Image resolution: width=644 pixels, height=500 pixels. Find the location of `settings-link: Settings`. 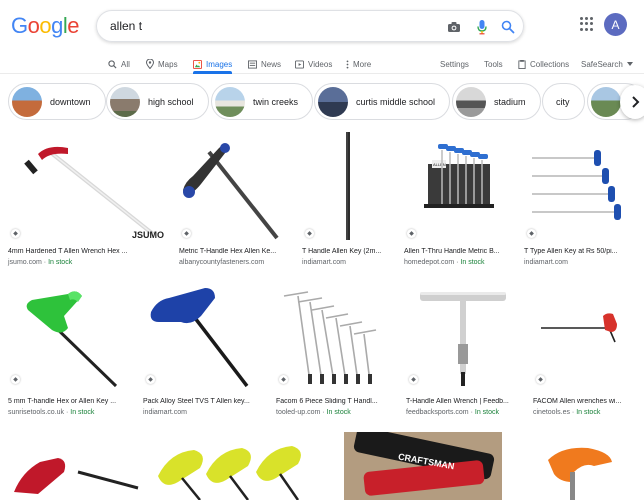

settings-link: Settings is located at coordinates (454, 64).